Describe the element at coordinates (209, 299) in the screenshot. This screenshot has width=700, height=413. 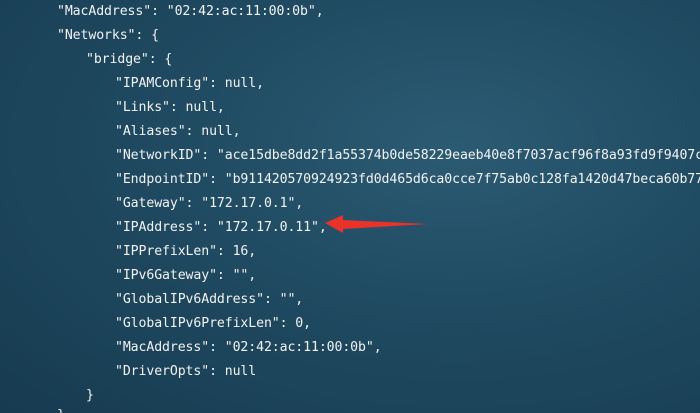
I see `code-line: "GlobalIPv6Address": "",` at that location.